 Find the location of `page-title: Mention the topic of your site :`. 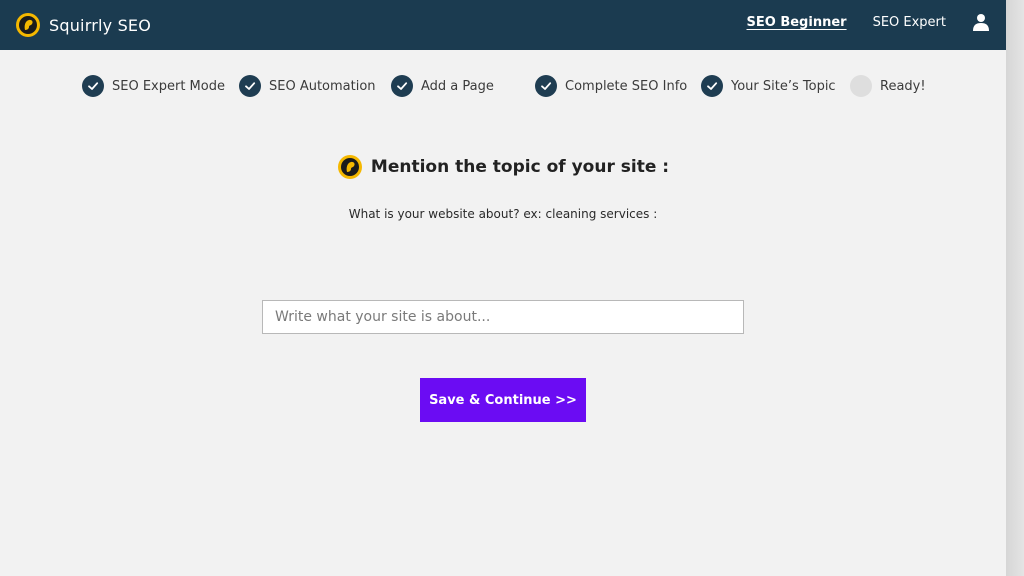

page-title: Mention the topic of your site : is located at coordinates (520, 167).